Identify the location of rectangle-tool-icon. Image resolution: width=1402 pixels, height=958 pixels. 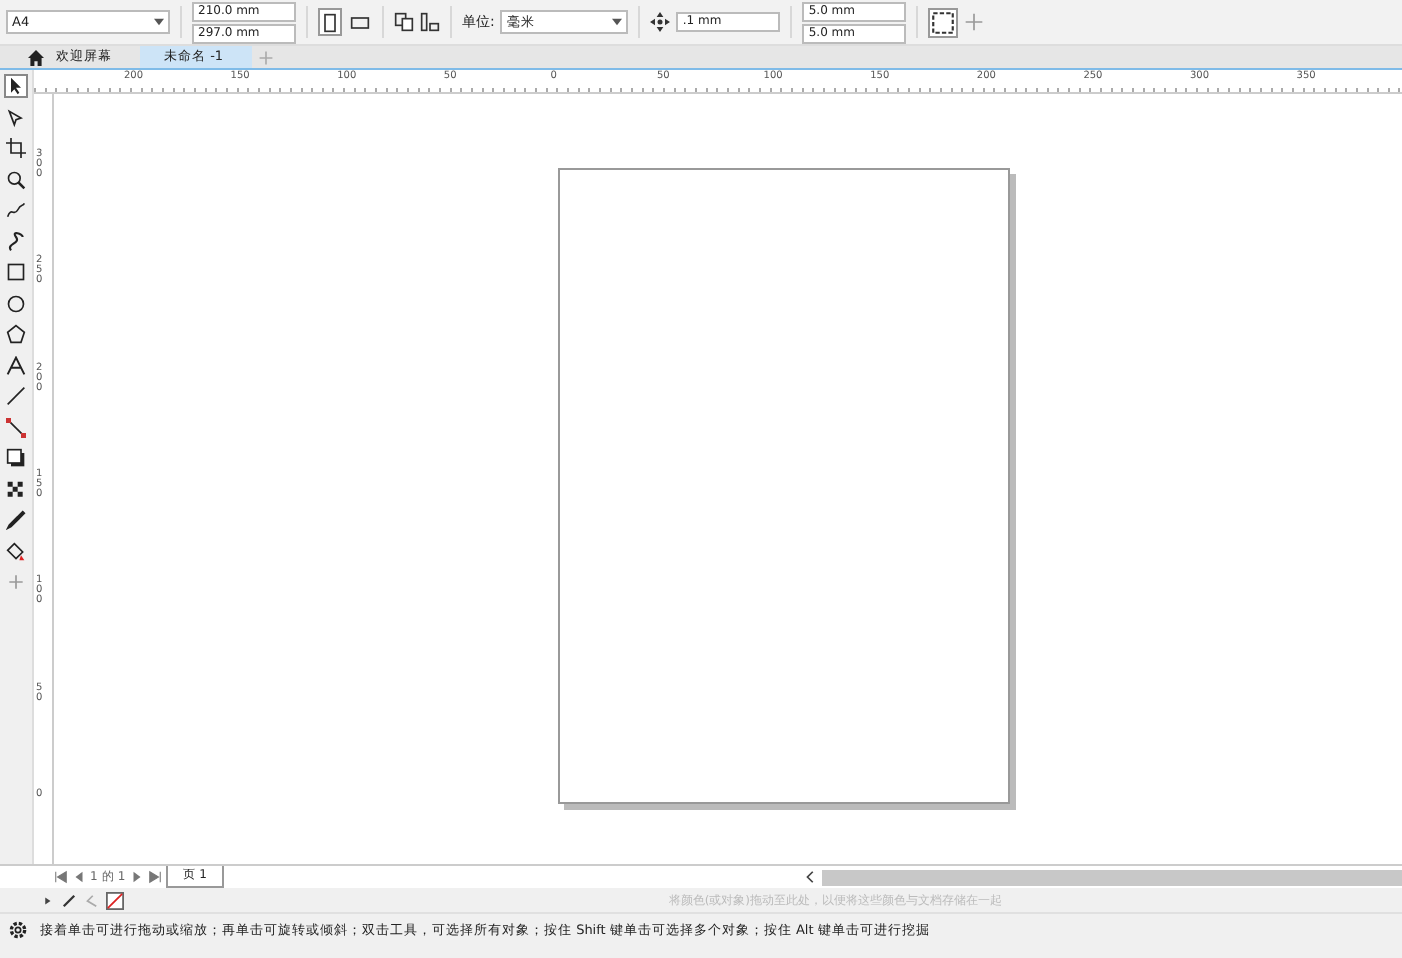
(16, 272).